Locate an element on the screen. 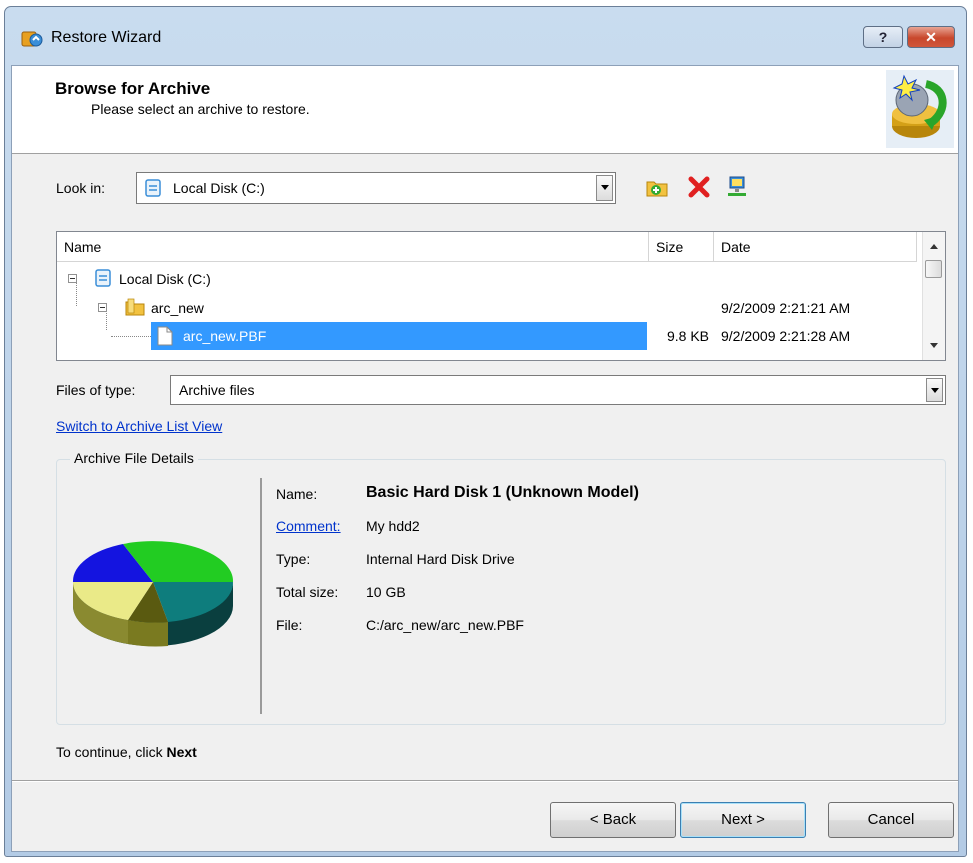 The image size is (973, 863). look-in-value: Local Disk (C:) is located at coordinates (219, 188).